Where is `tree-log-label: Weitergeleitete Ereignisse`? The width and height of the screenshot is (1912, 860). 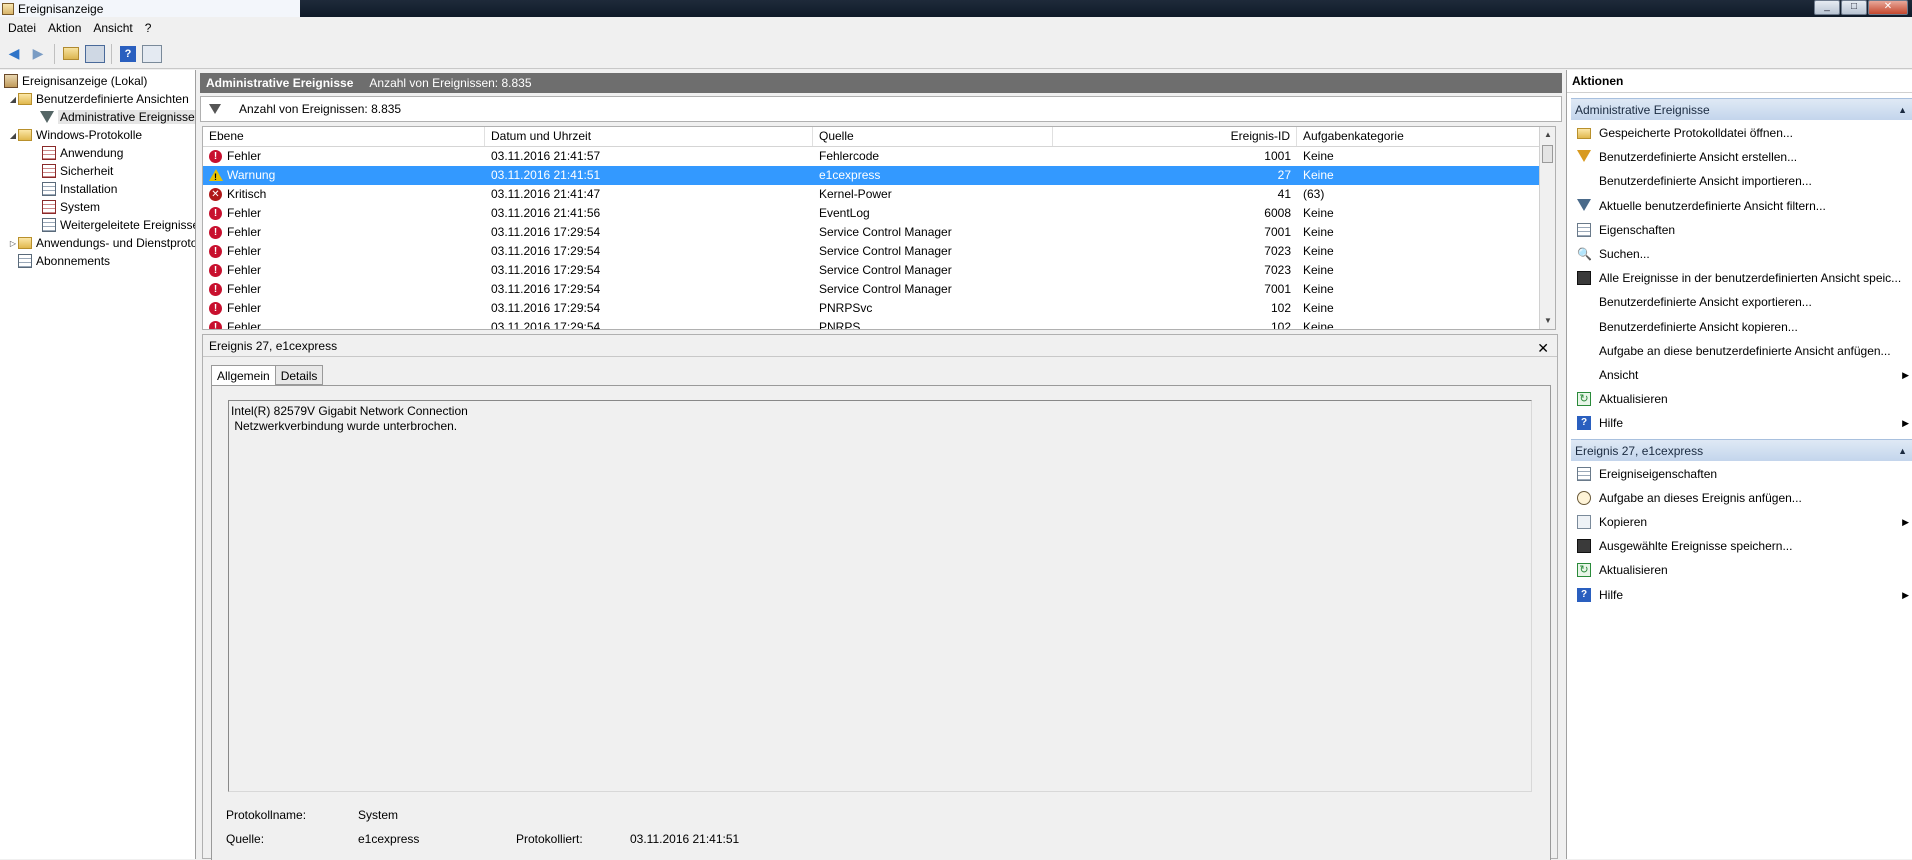 tree-log-label: Weitergeleitete Ereignisse is located at coordinates (128, 225).